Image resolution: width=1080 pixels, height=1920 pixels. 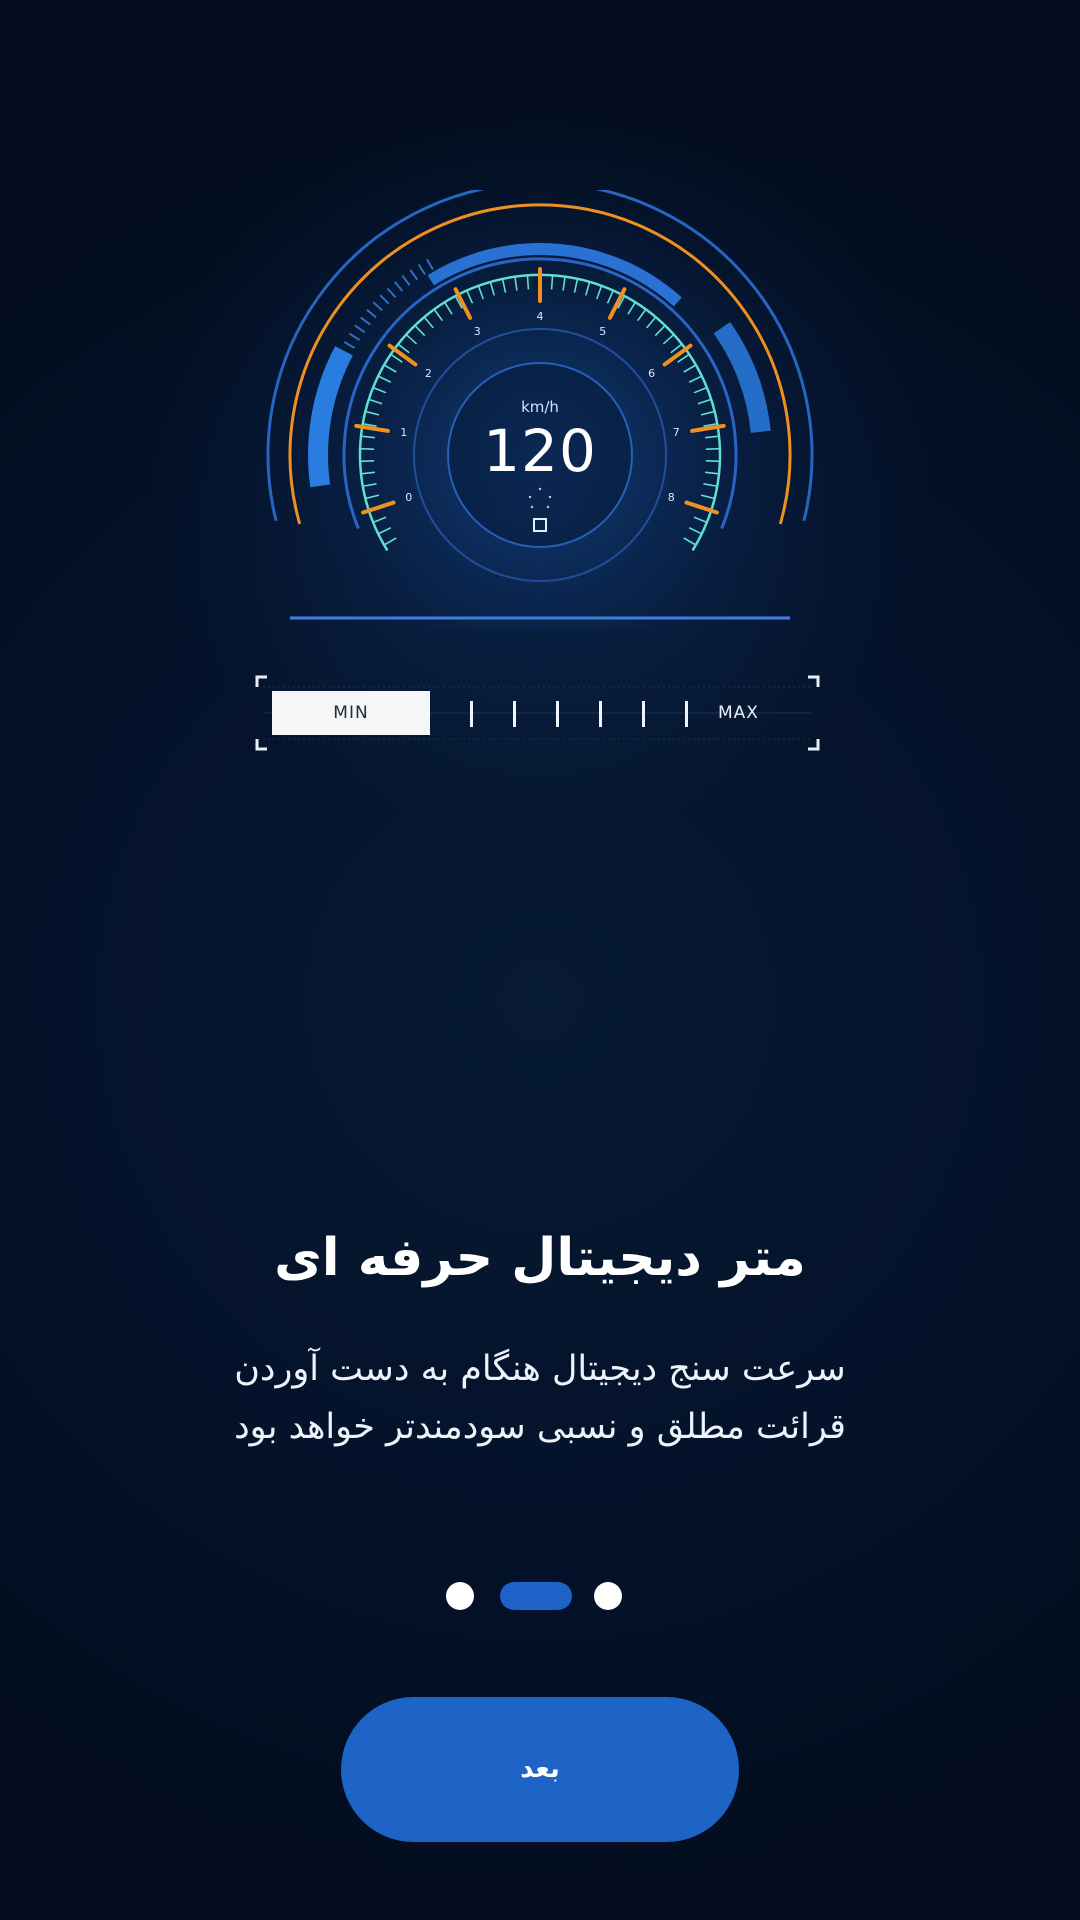 I want to click on gauge-scale-number: 6, so click(x=652, y=373).